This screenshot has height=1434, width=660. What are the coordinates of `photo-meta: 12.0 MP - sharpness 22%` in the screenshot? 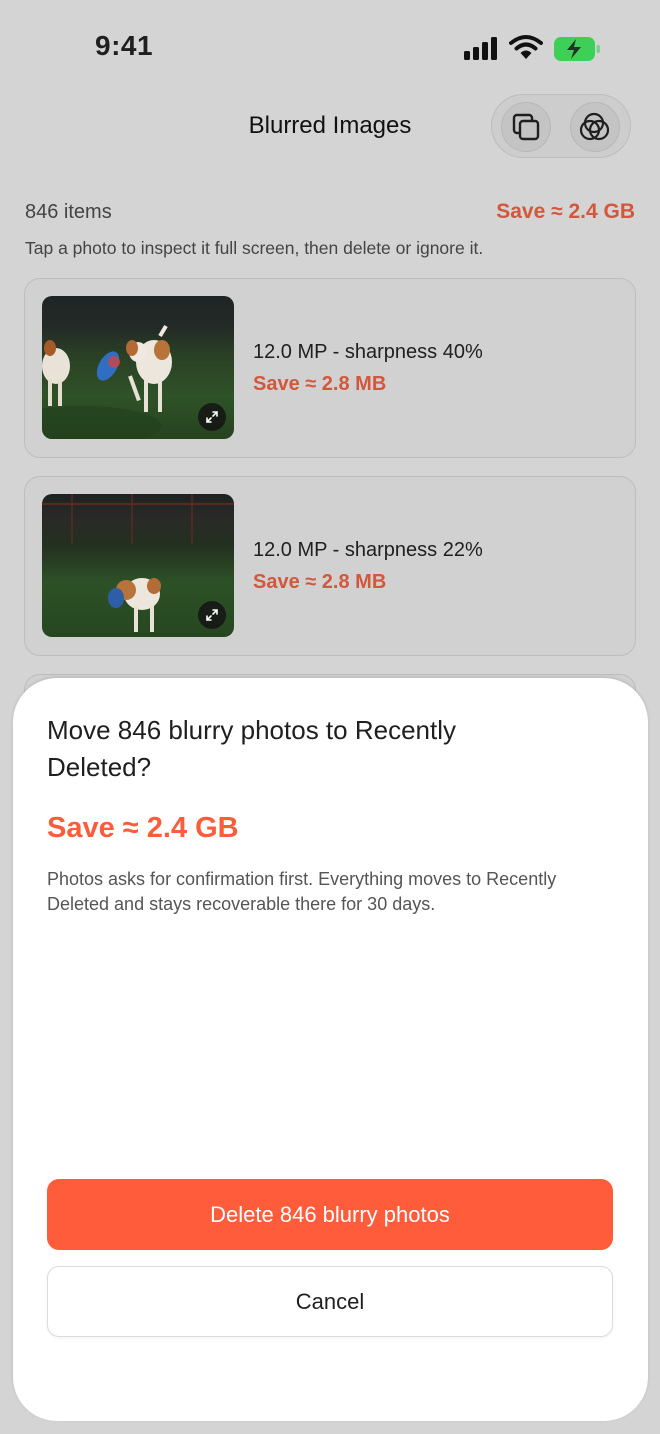 It's located at (368, 550).